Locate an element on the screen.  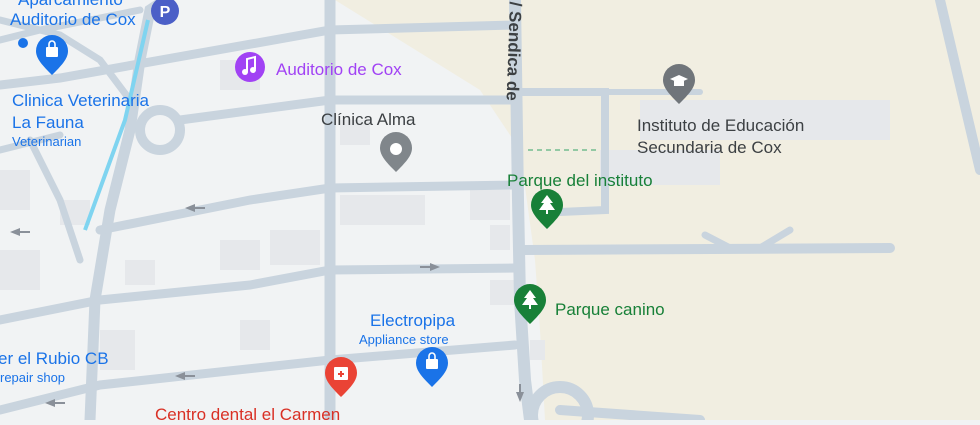
aparcamiento-name-line2: Auditorio de Cox is located at coordinates (73, 20).